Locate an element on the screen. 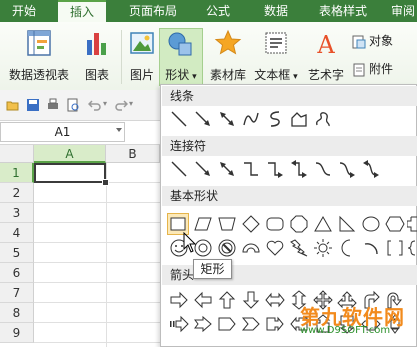  chart-label: 图表 is located at coordinates (96, 75).